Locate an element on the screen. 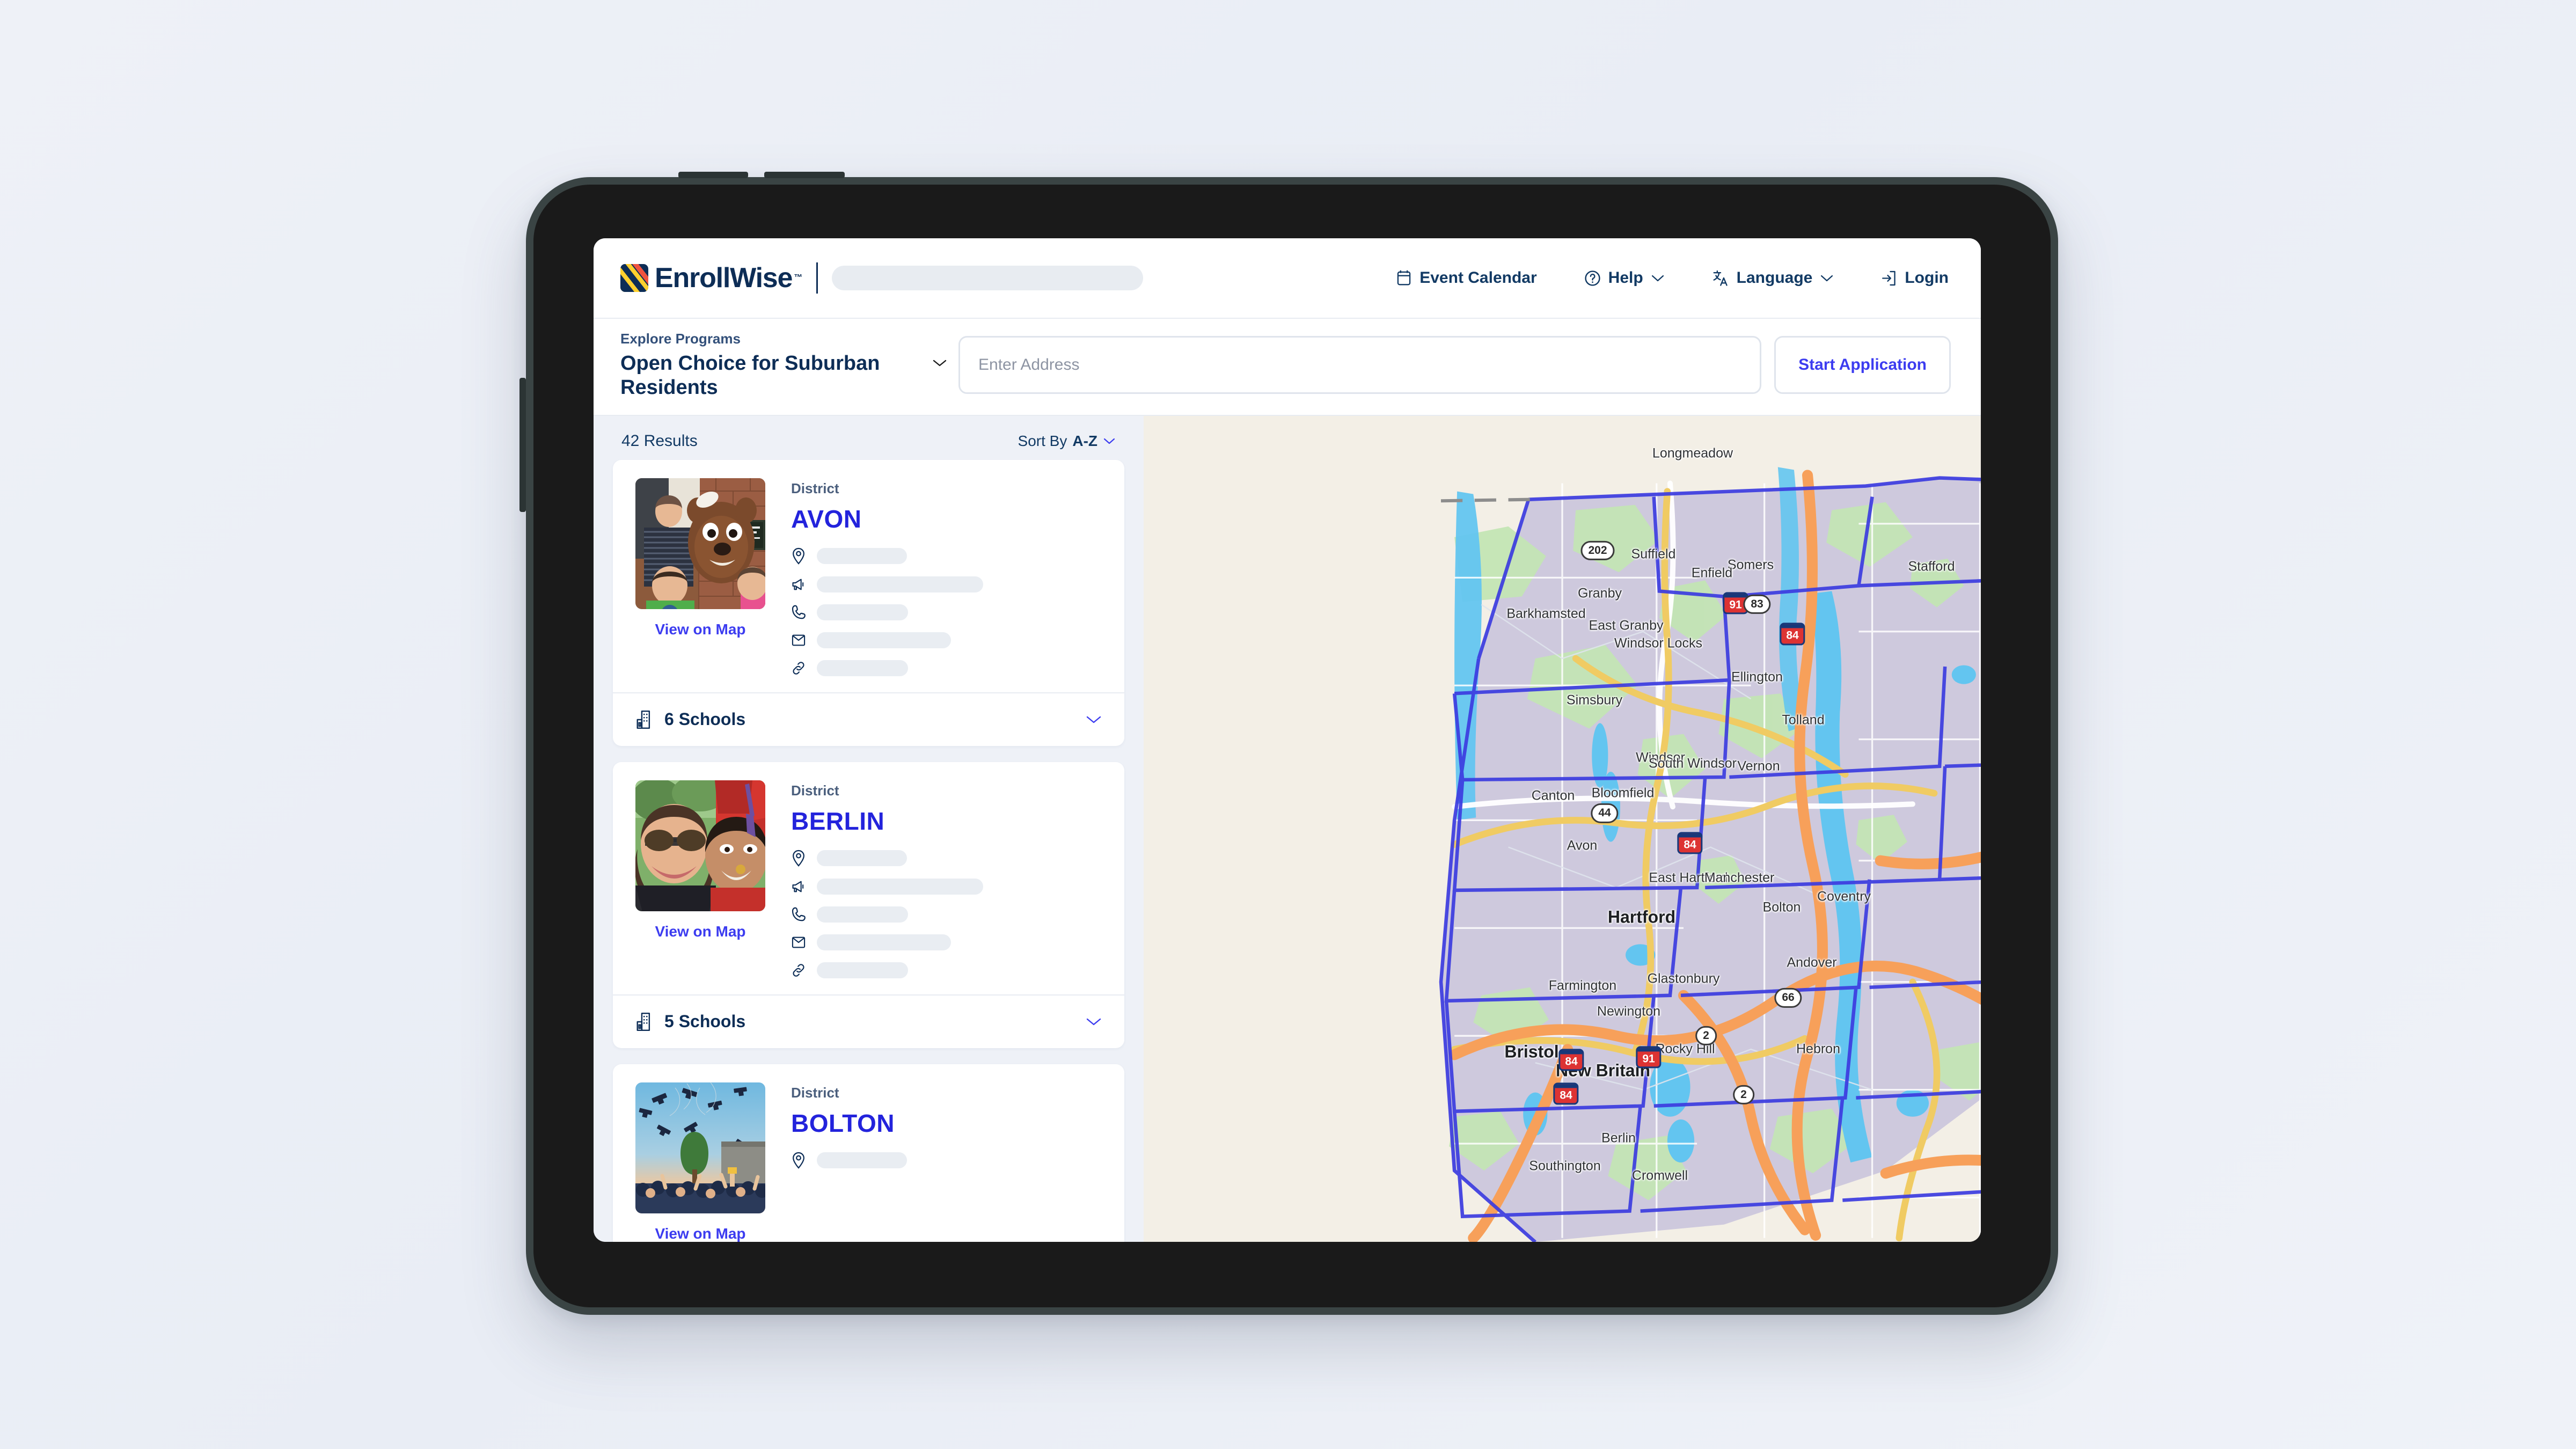  map-route-shield: 83 is located at coordinates (1757, 604).